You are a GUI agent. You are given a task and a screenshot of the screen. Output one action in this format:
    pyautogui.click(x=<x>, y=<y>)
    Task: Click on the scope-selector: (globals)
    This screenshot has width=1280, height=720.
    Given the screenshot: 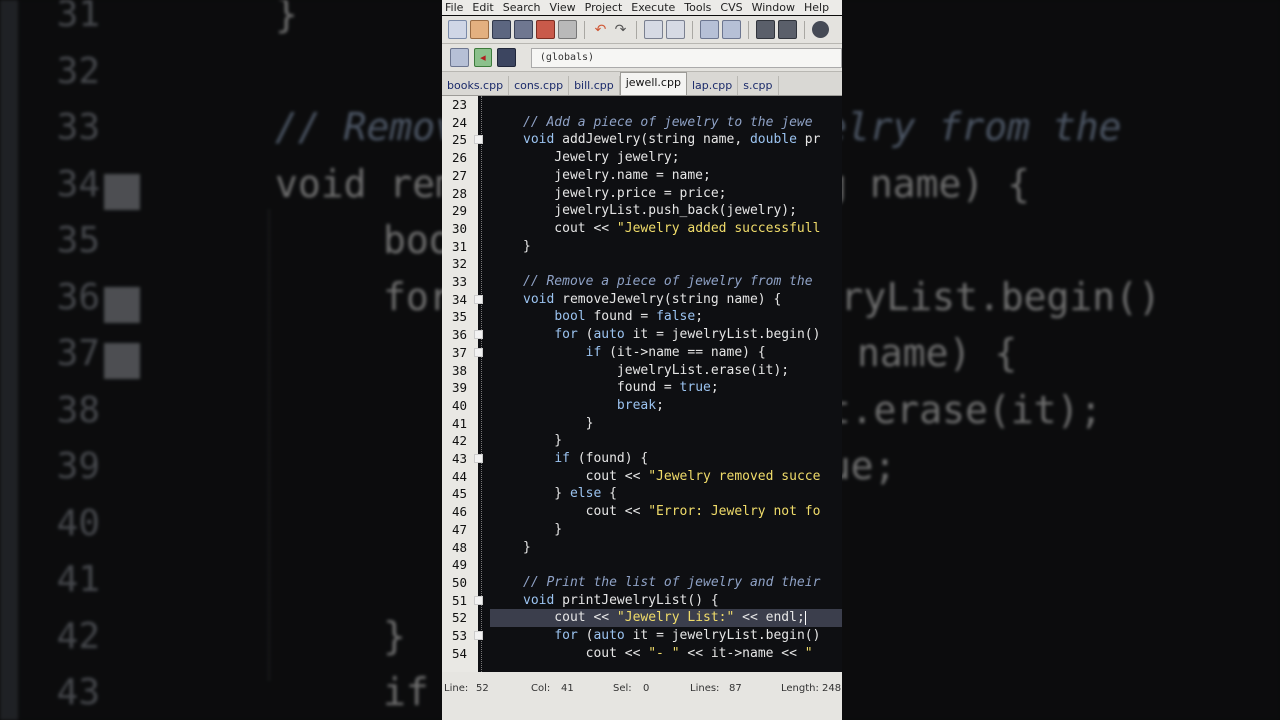 What is the action you would take?
    pyautogui.click(x=686, y=57)
    